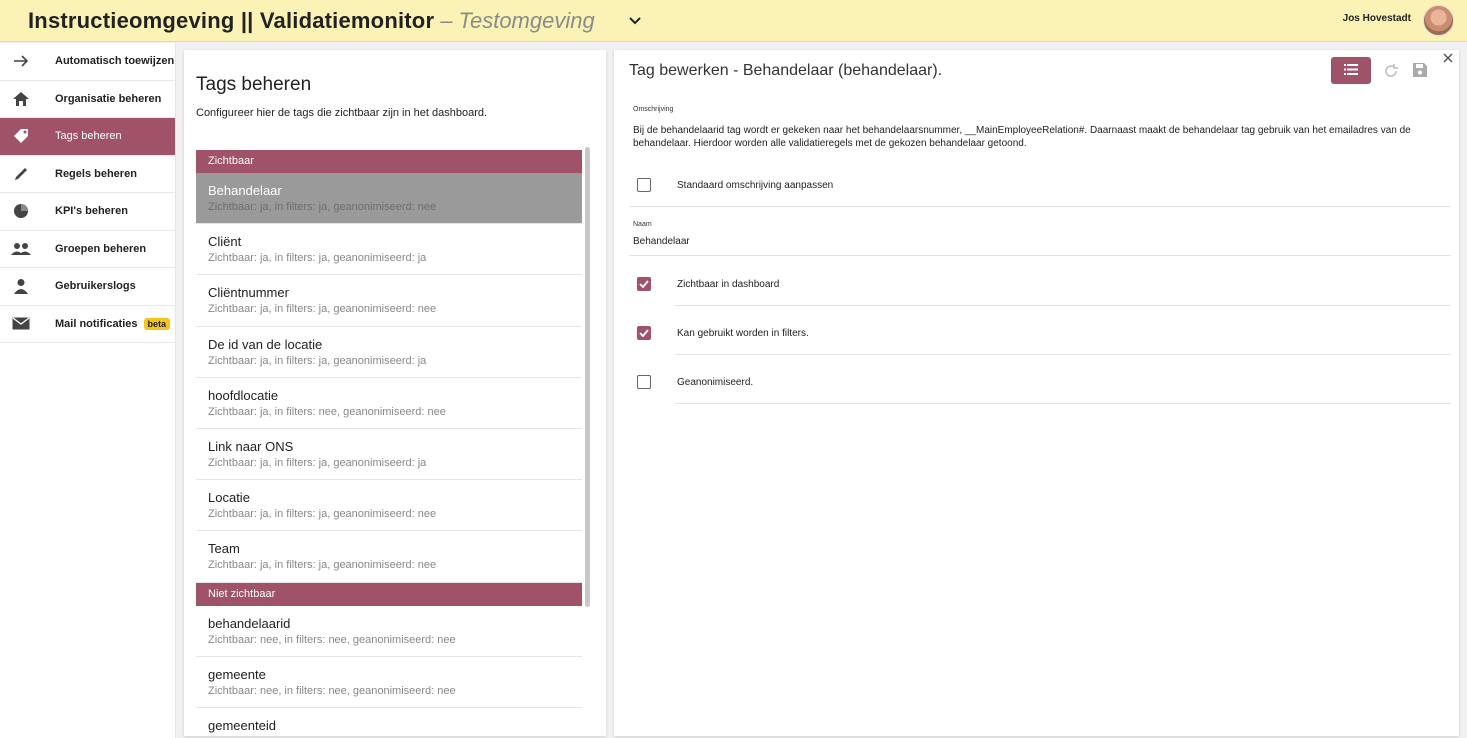  I want to click on sidebar-item-label: Gebruikerslogs, so click(95, 286).